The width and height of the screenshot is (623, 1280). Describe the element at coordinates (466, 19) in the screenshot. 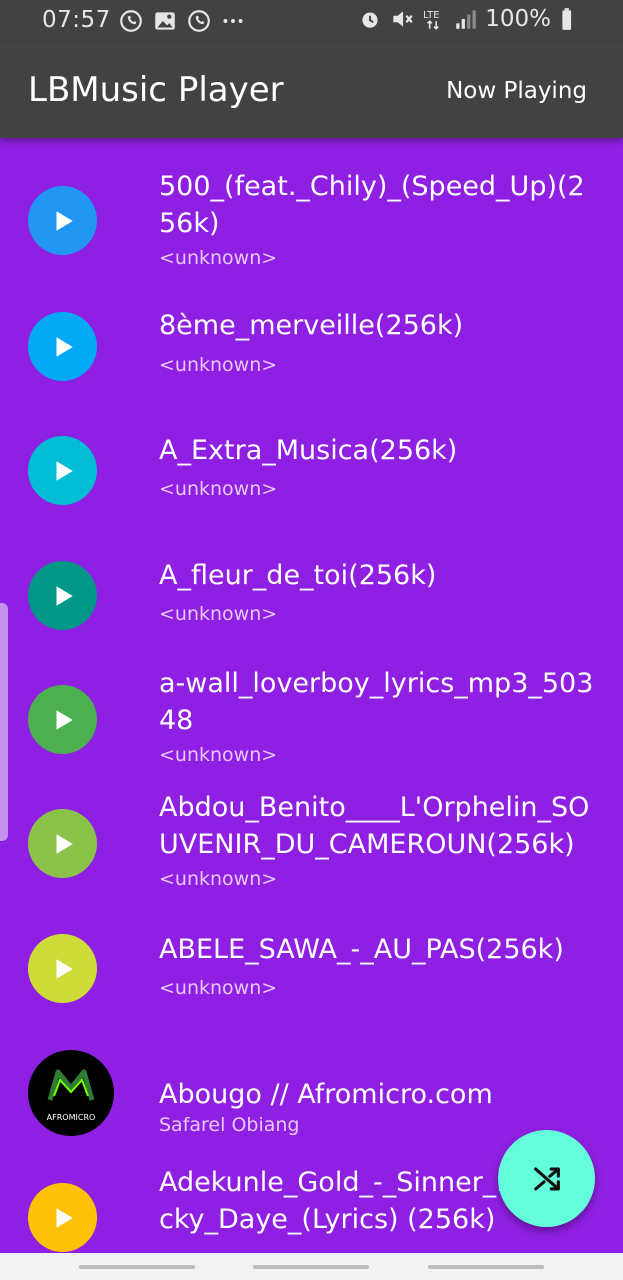

I see `signal-icon` at that location.